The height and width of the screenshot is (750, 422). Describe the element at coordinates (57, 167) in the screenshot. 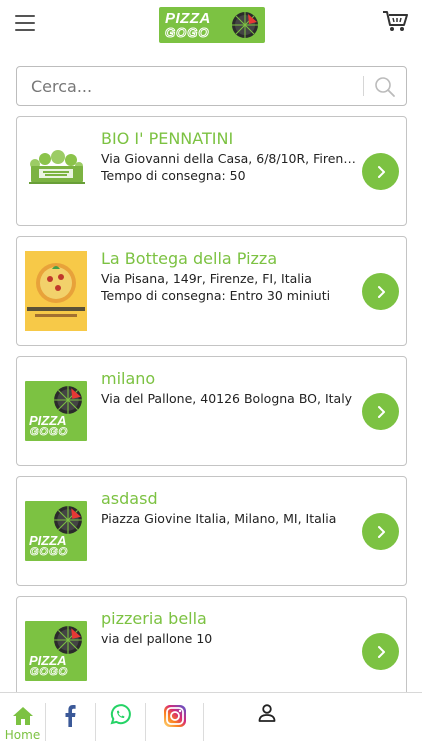

I see `pennatini-logo-image` at that location.